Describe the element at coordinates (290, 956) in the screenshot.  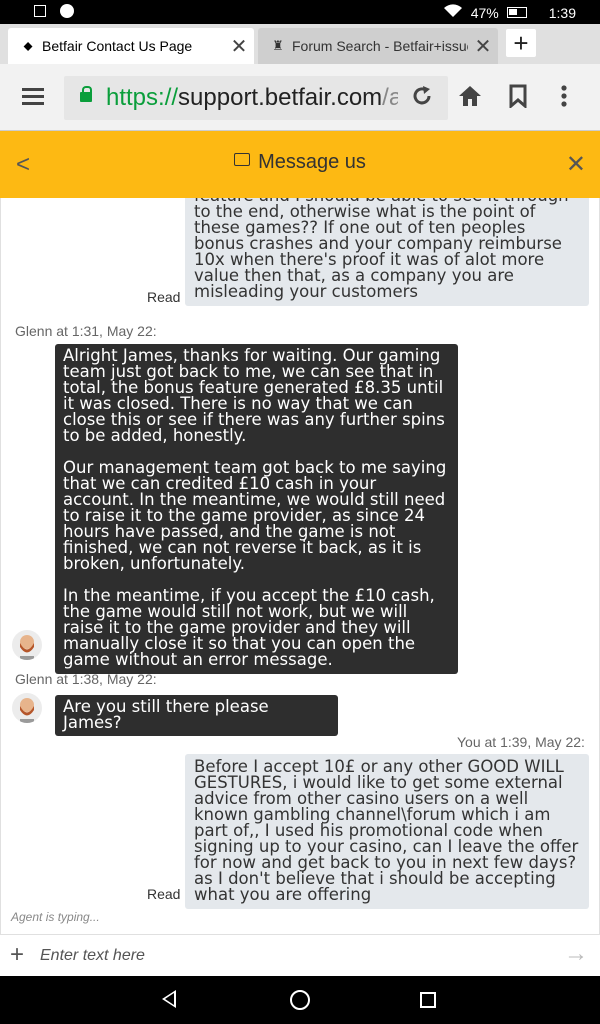
I see `message-input` at that location.